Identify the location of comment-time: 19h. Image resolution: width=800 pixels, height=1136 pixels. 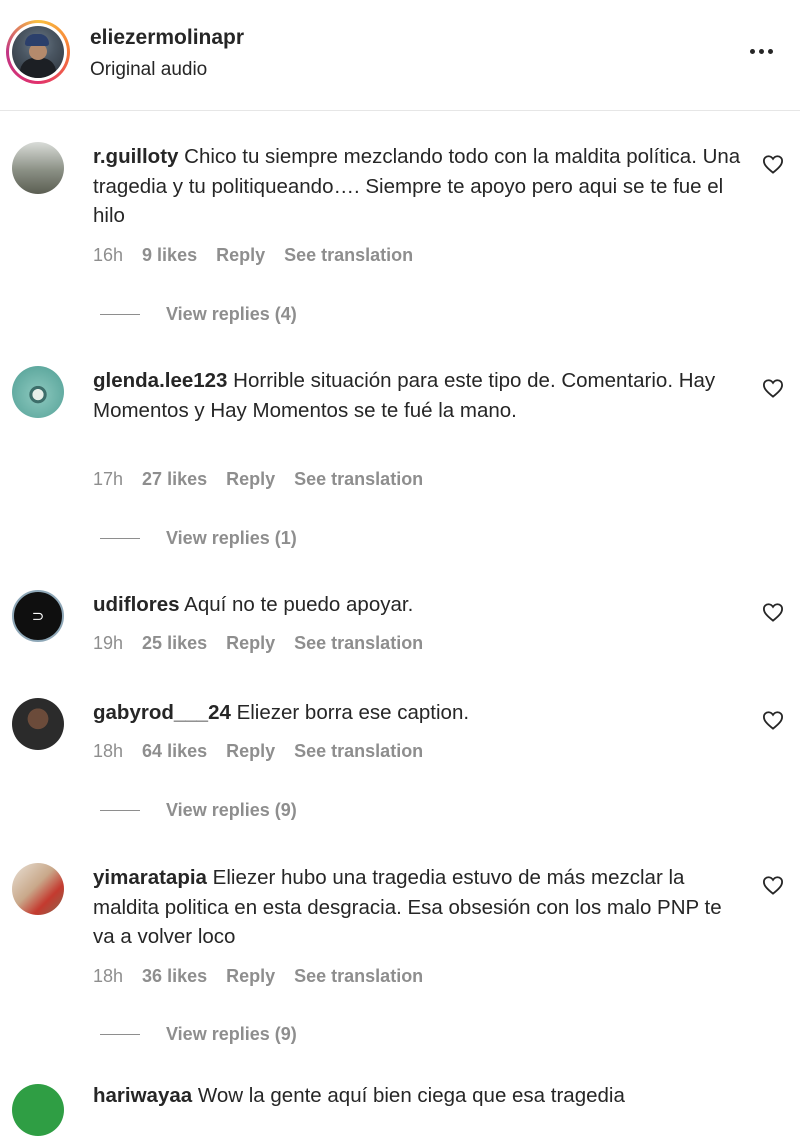
(108, 643).